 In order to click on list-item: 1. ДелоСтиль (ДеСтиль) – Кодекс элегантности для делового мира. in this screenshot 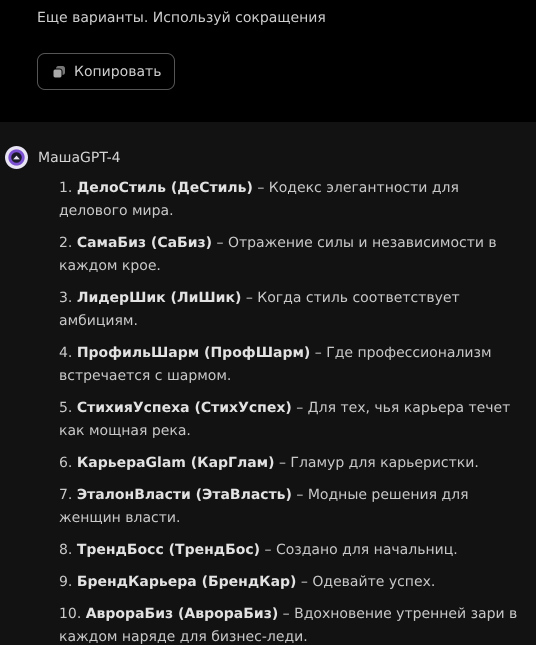, I will do `click(259, 200)`.